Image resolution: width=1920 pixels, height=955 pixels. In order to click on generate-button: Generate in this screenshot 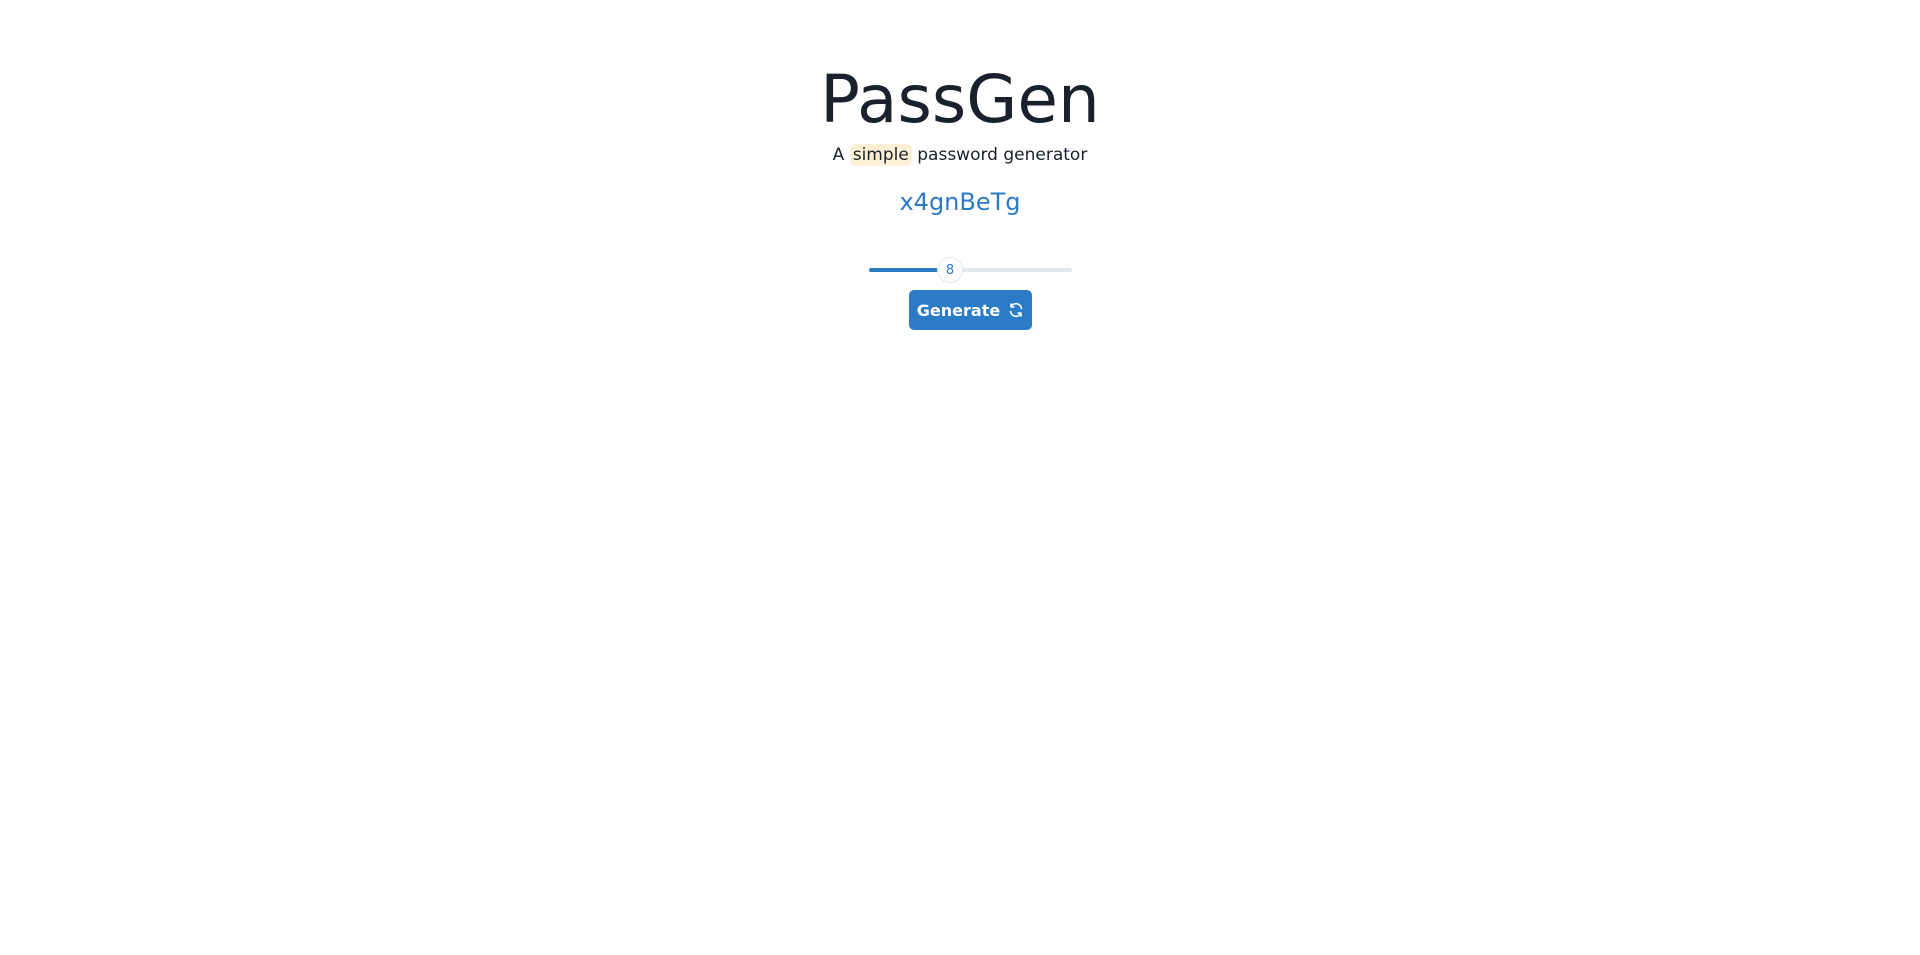, I will do `click(970, 310)`.